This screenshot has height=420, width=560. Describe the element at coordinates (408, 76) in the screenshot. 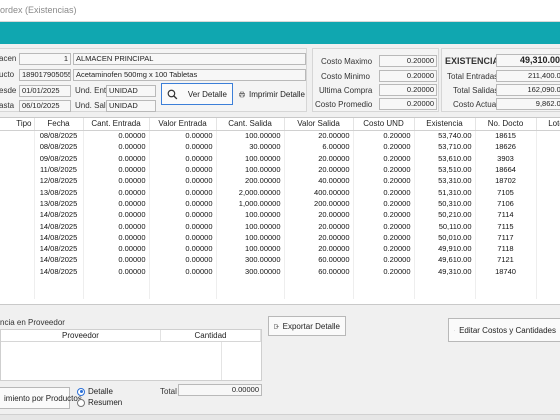

I see `costo-minimo-field: 0.20000` at that location.